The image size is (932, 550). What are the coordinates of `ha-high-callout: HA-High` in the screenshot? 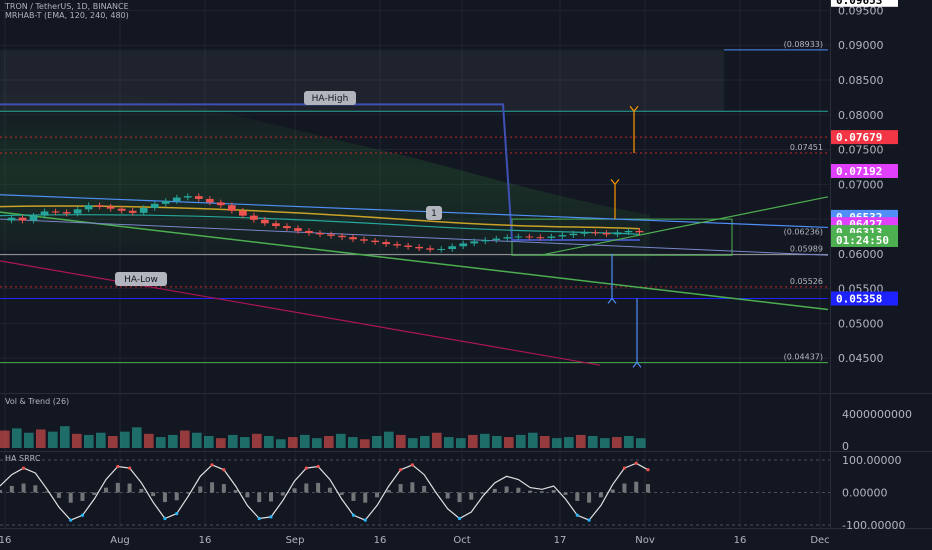 It's located at (330, 99).